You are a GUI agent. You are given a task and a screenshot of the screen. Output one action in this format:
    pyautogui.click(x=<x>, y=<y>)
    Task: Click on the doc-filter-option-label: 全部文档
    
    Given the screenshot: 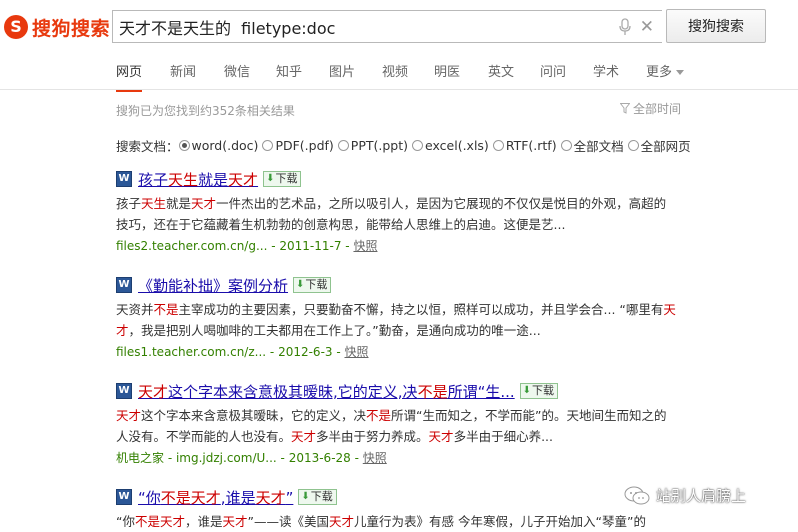 What is the action you would take?
    pyautogui.click(x=598, y=146)
    